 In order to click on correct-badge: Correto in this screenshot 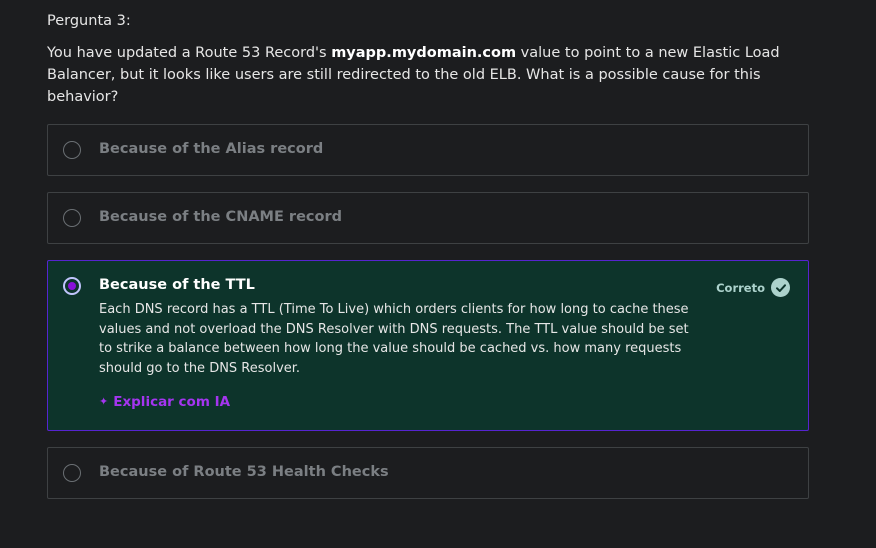, I will do `click(753, 287)`.